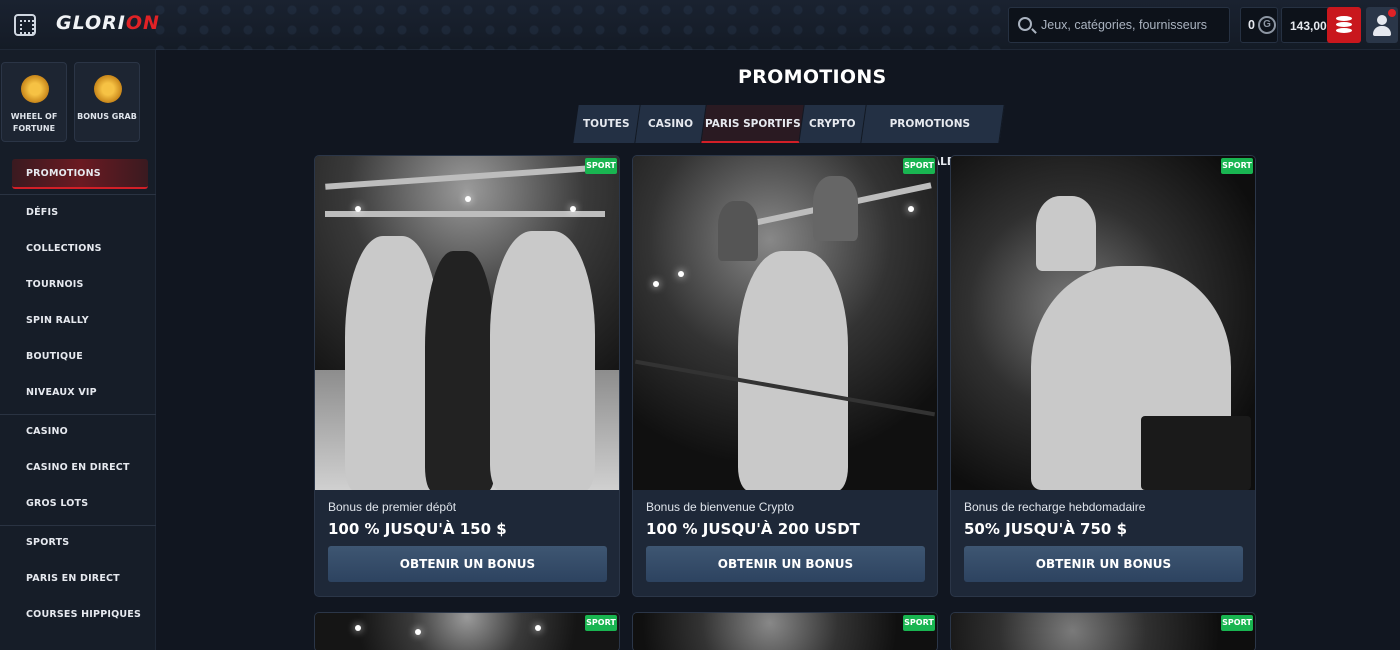 Image resolution: width=1400 pixels, height=650 pixels. I want to click on user-icon-body, so click(1382, 31).